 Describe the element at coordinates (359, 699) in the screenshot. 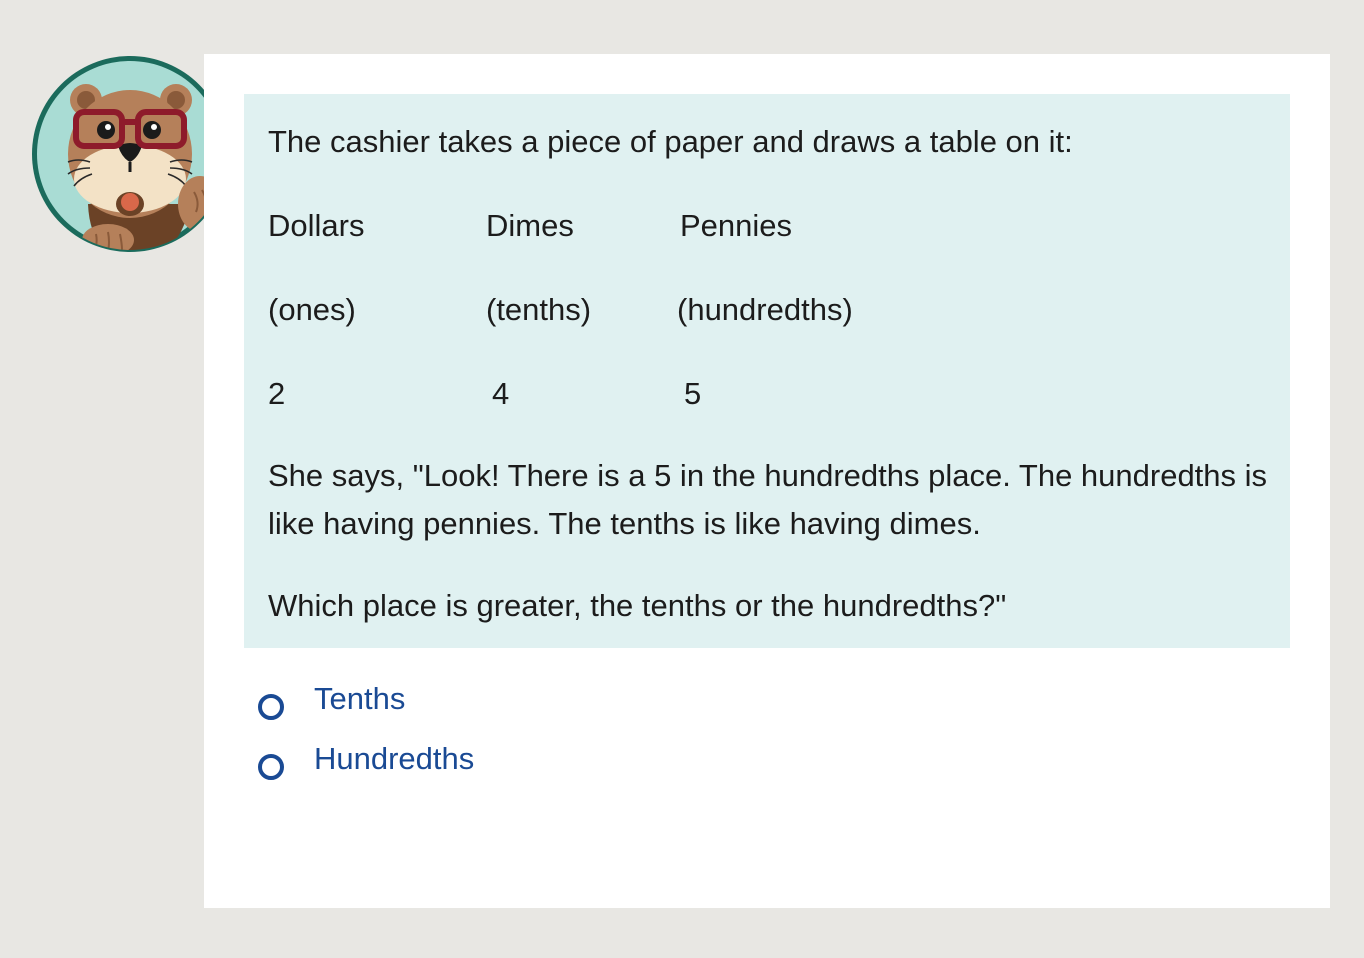

I see `option-label: Tenths` at that location.